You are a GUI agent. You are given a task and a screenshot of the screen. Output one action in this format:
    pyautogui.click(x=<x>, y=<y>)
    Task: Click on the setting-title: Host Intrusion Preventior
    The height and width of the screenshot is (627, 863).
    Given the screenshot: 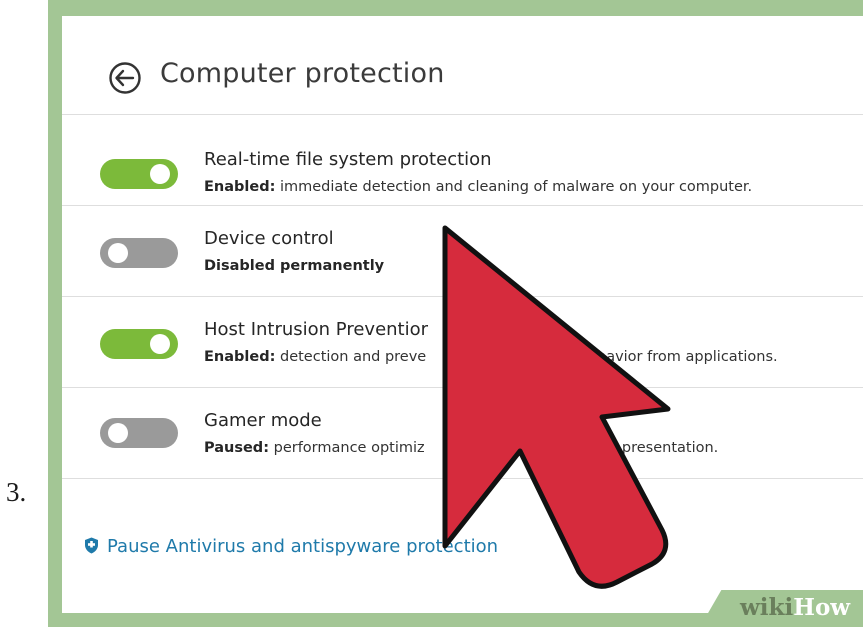 What is the action you would take?
    pyautogui.click(x=316, y=329)
    